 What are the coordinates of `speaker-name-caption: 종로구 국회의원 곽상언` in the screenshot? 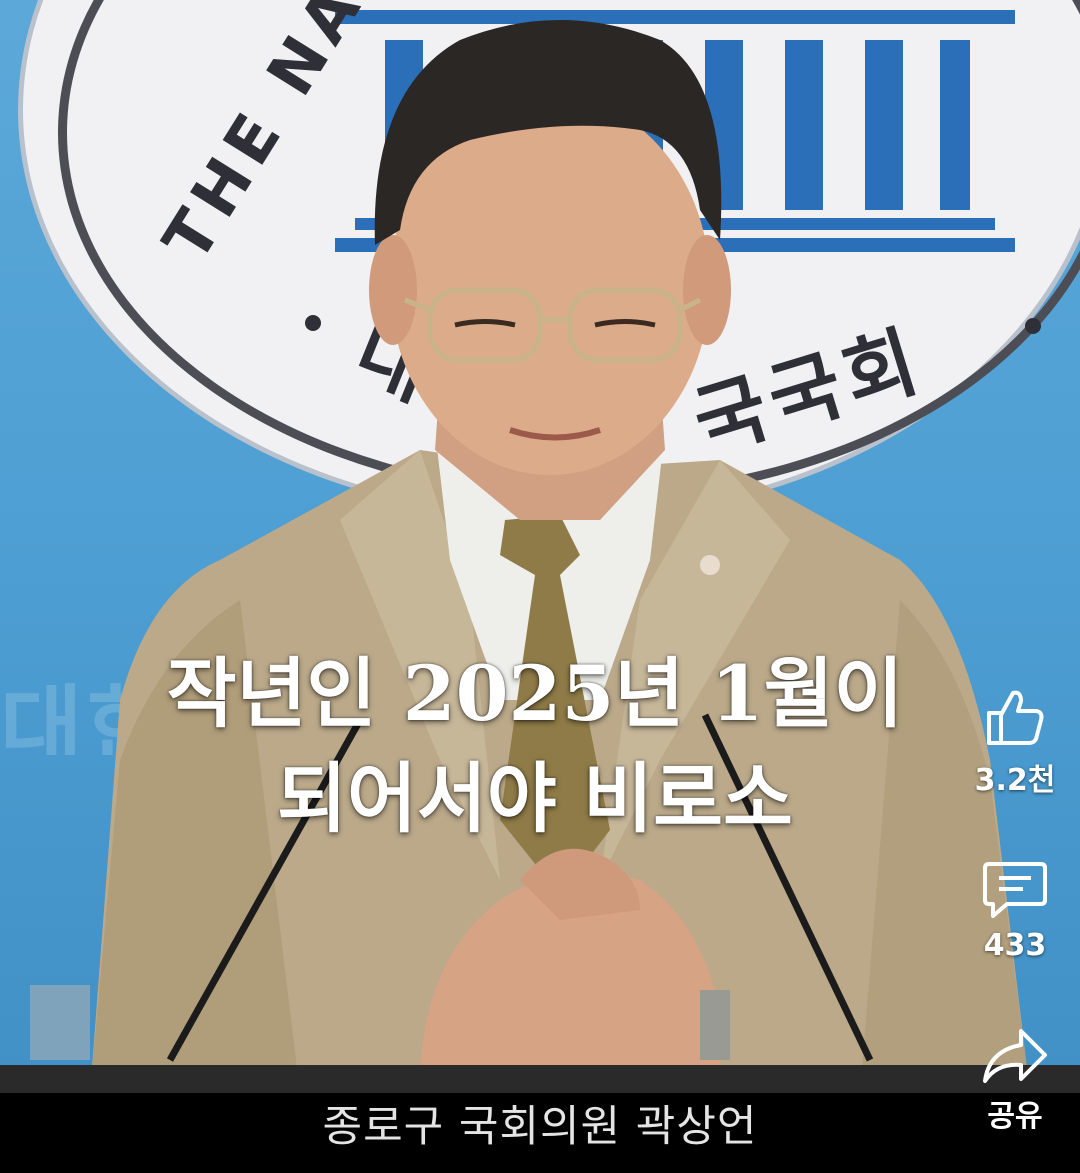 It's located at (540, 1127).